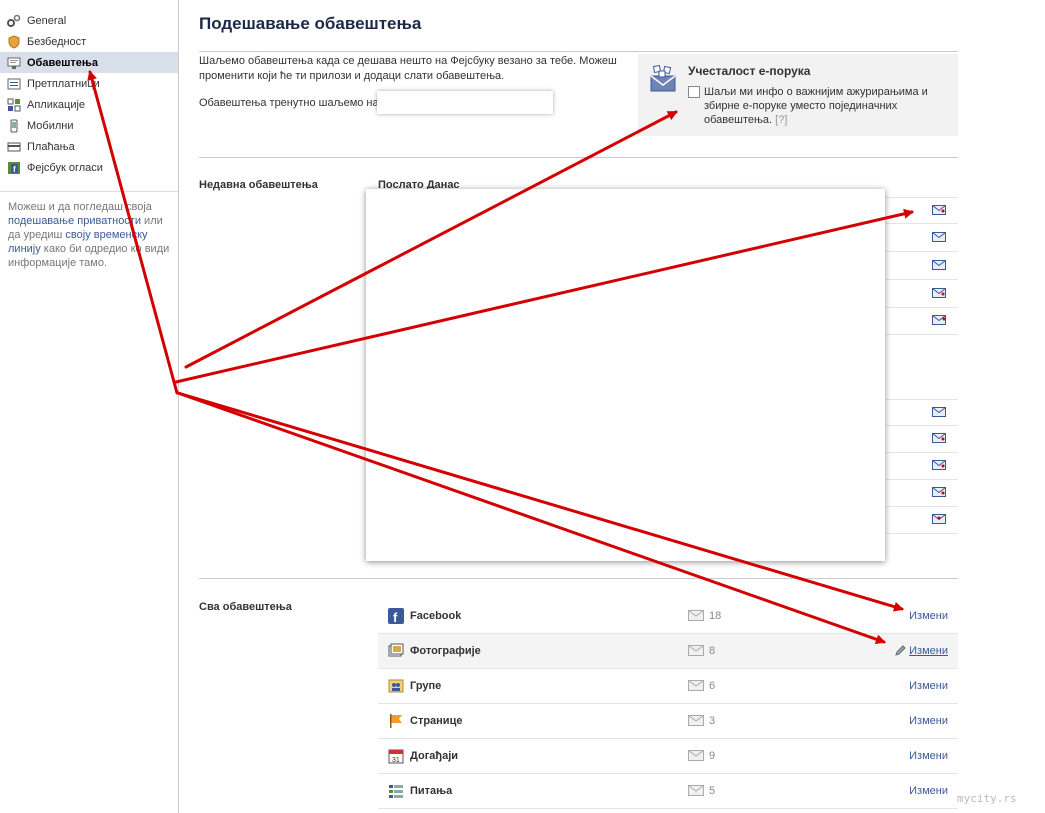 Image resolution: width=1045 pixels, height=813 pixels. What do you see at coordinates (89, 83) in the screenshot?
I see `sidebar-item-subscribers: Претплатници` at bounding box center [89, 83].